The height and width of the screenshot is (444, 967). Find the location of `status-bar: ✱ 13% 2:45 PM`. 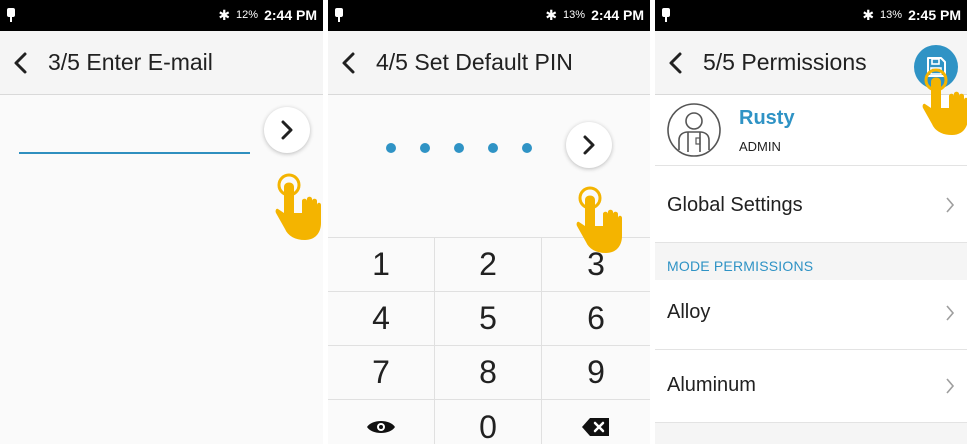

status-bar: ✱ 13% 2:45 PM is located at coordinates (811, 15).